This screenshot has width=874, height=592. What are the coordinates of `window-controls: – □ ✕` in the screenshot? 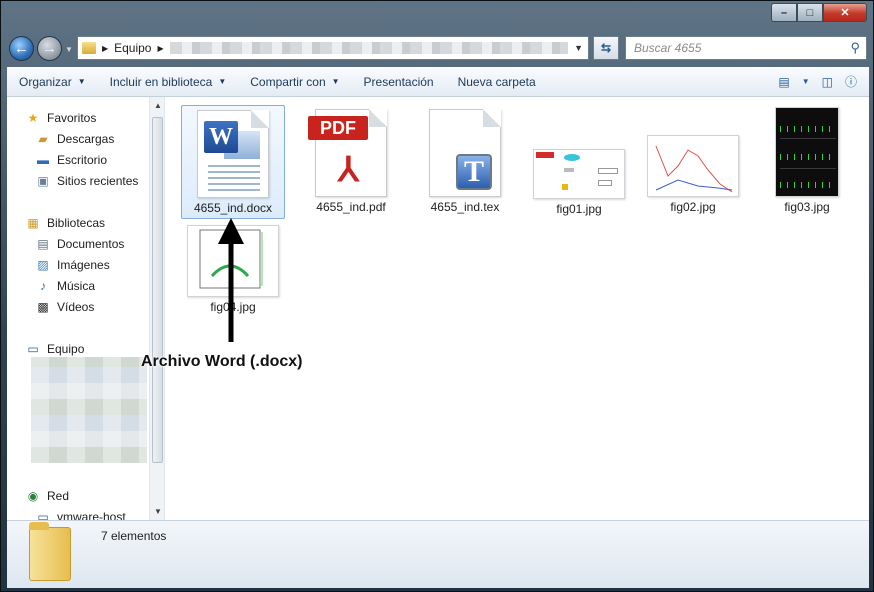 It's located at (819, 12).